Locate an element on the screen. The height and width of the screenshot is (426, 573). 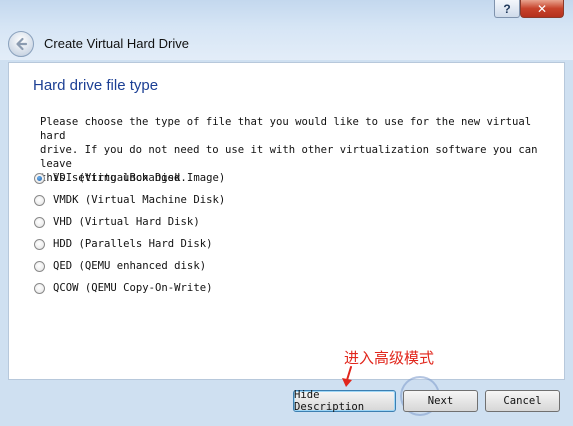
help-button: ? is located at coordinates (507, 9).